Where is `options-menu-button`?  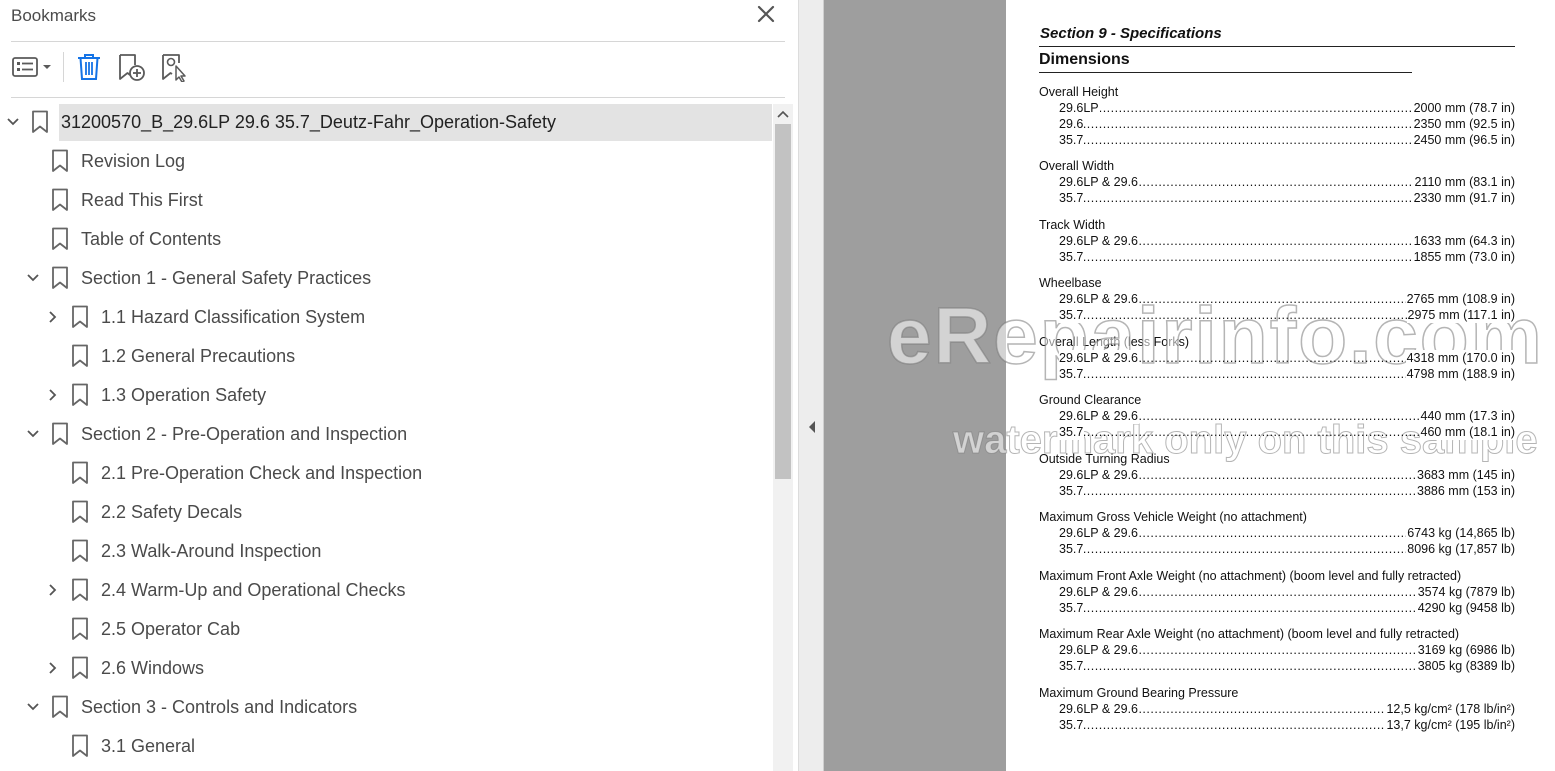 options-menu-button is located at coordinates (33, 67).